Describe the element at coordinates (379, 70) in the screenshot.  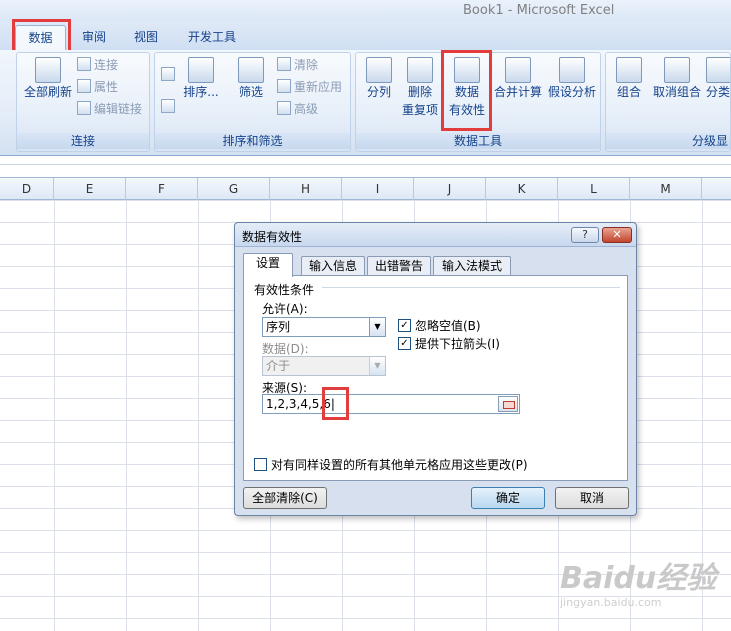
I see `text-to-columns-icon` at that location.